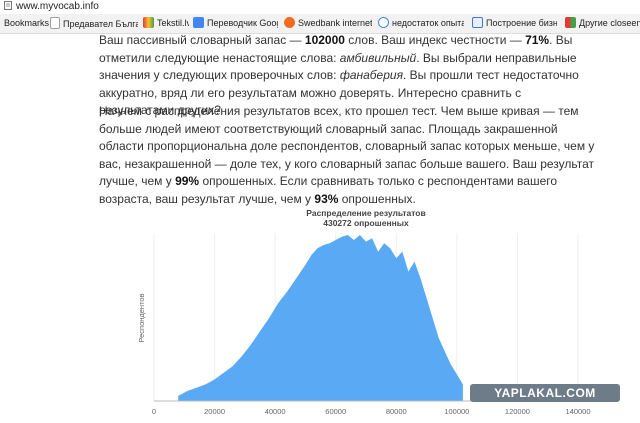 This screenshot has height=423, width=640. What do you see at coordinates (320, 7) in the screenshot?
I see `address-bar: www.myvocab.info` at bounding box center [320, 7].